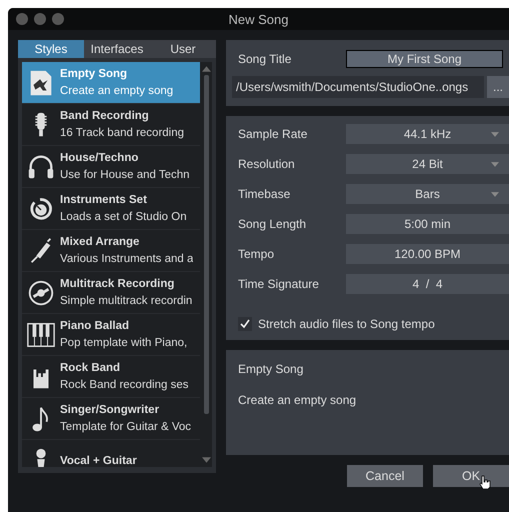  I want to click on template-name: Vocal + Guitar, so click(98, 460).